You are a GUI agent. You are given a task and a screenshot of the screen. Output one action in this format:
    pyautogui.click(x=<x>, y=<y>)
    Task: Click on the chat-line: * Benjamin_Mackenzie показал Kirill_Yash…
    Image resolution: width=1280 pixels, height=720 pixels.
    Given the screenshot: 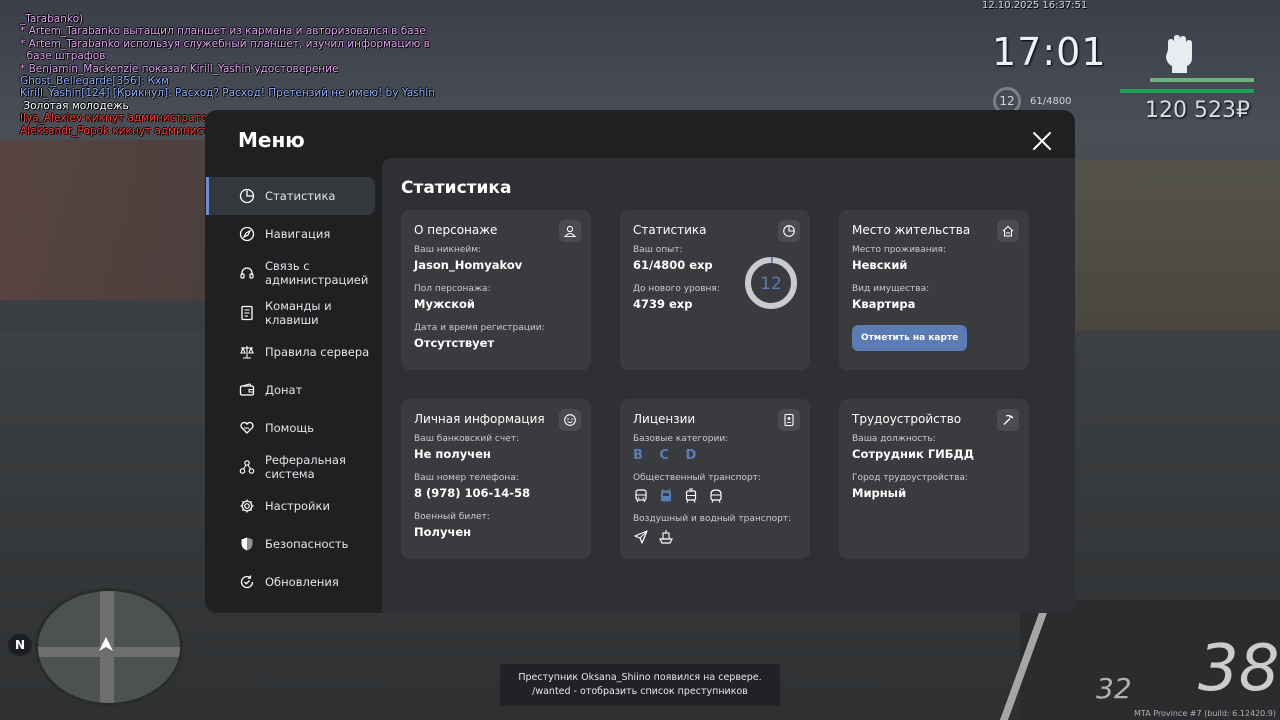 What is the action you would take?
    pyautogui.click(x=179, y=68)
    